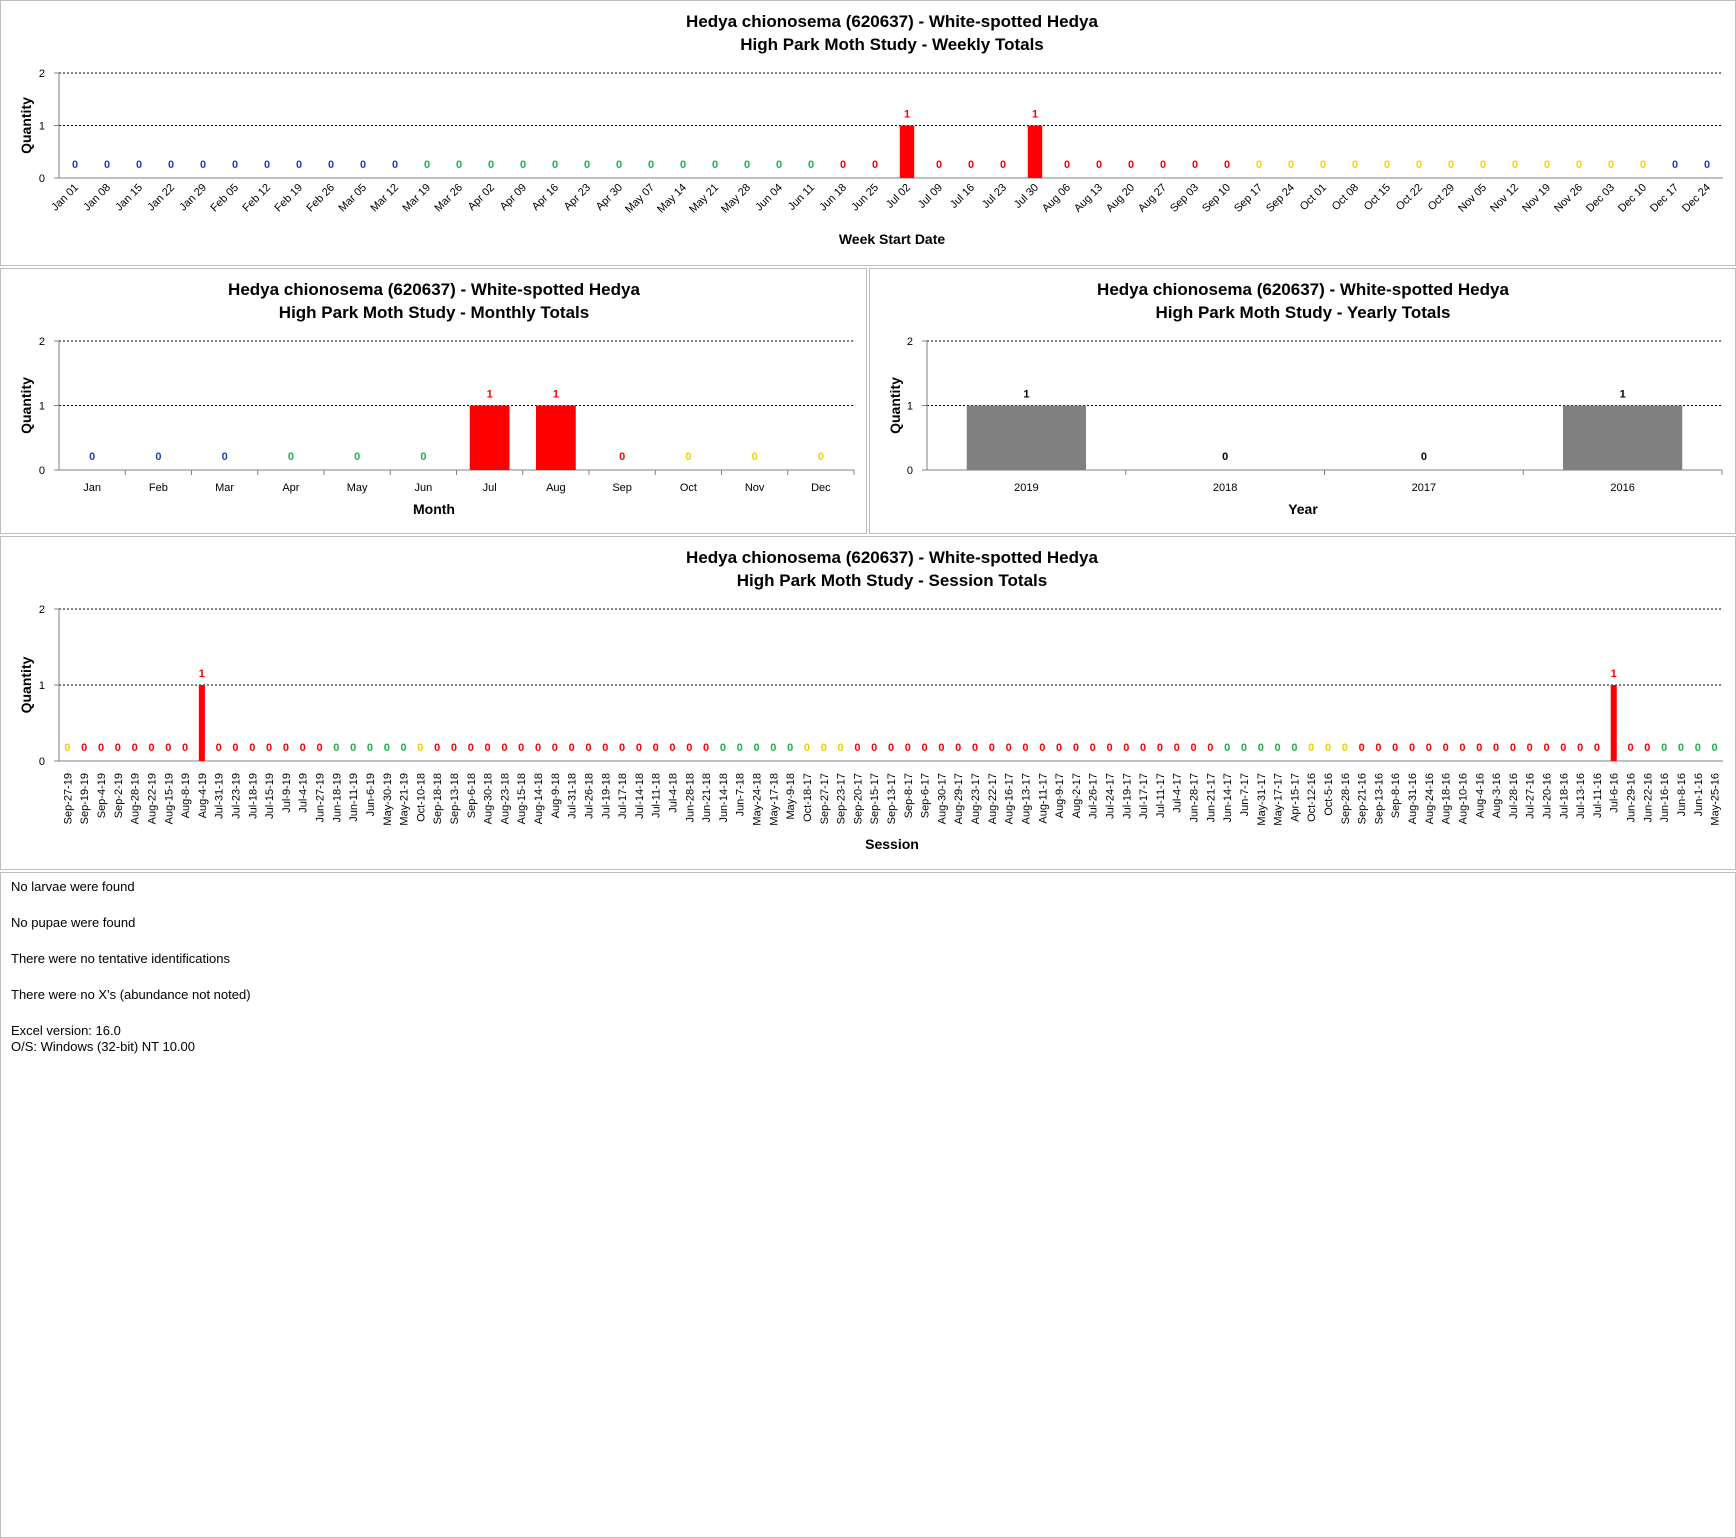 The height and width of the screenshot is (1538, 1736). Describe the element at coordinates (801, 197) in the screenshot. I see `x-tick-label: Jun 11` at that location.